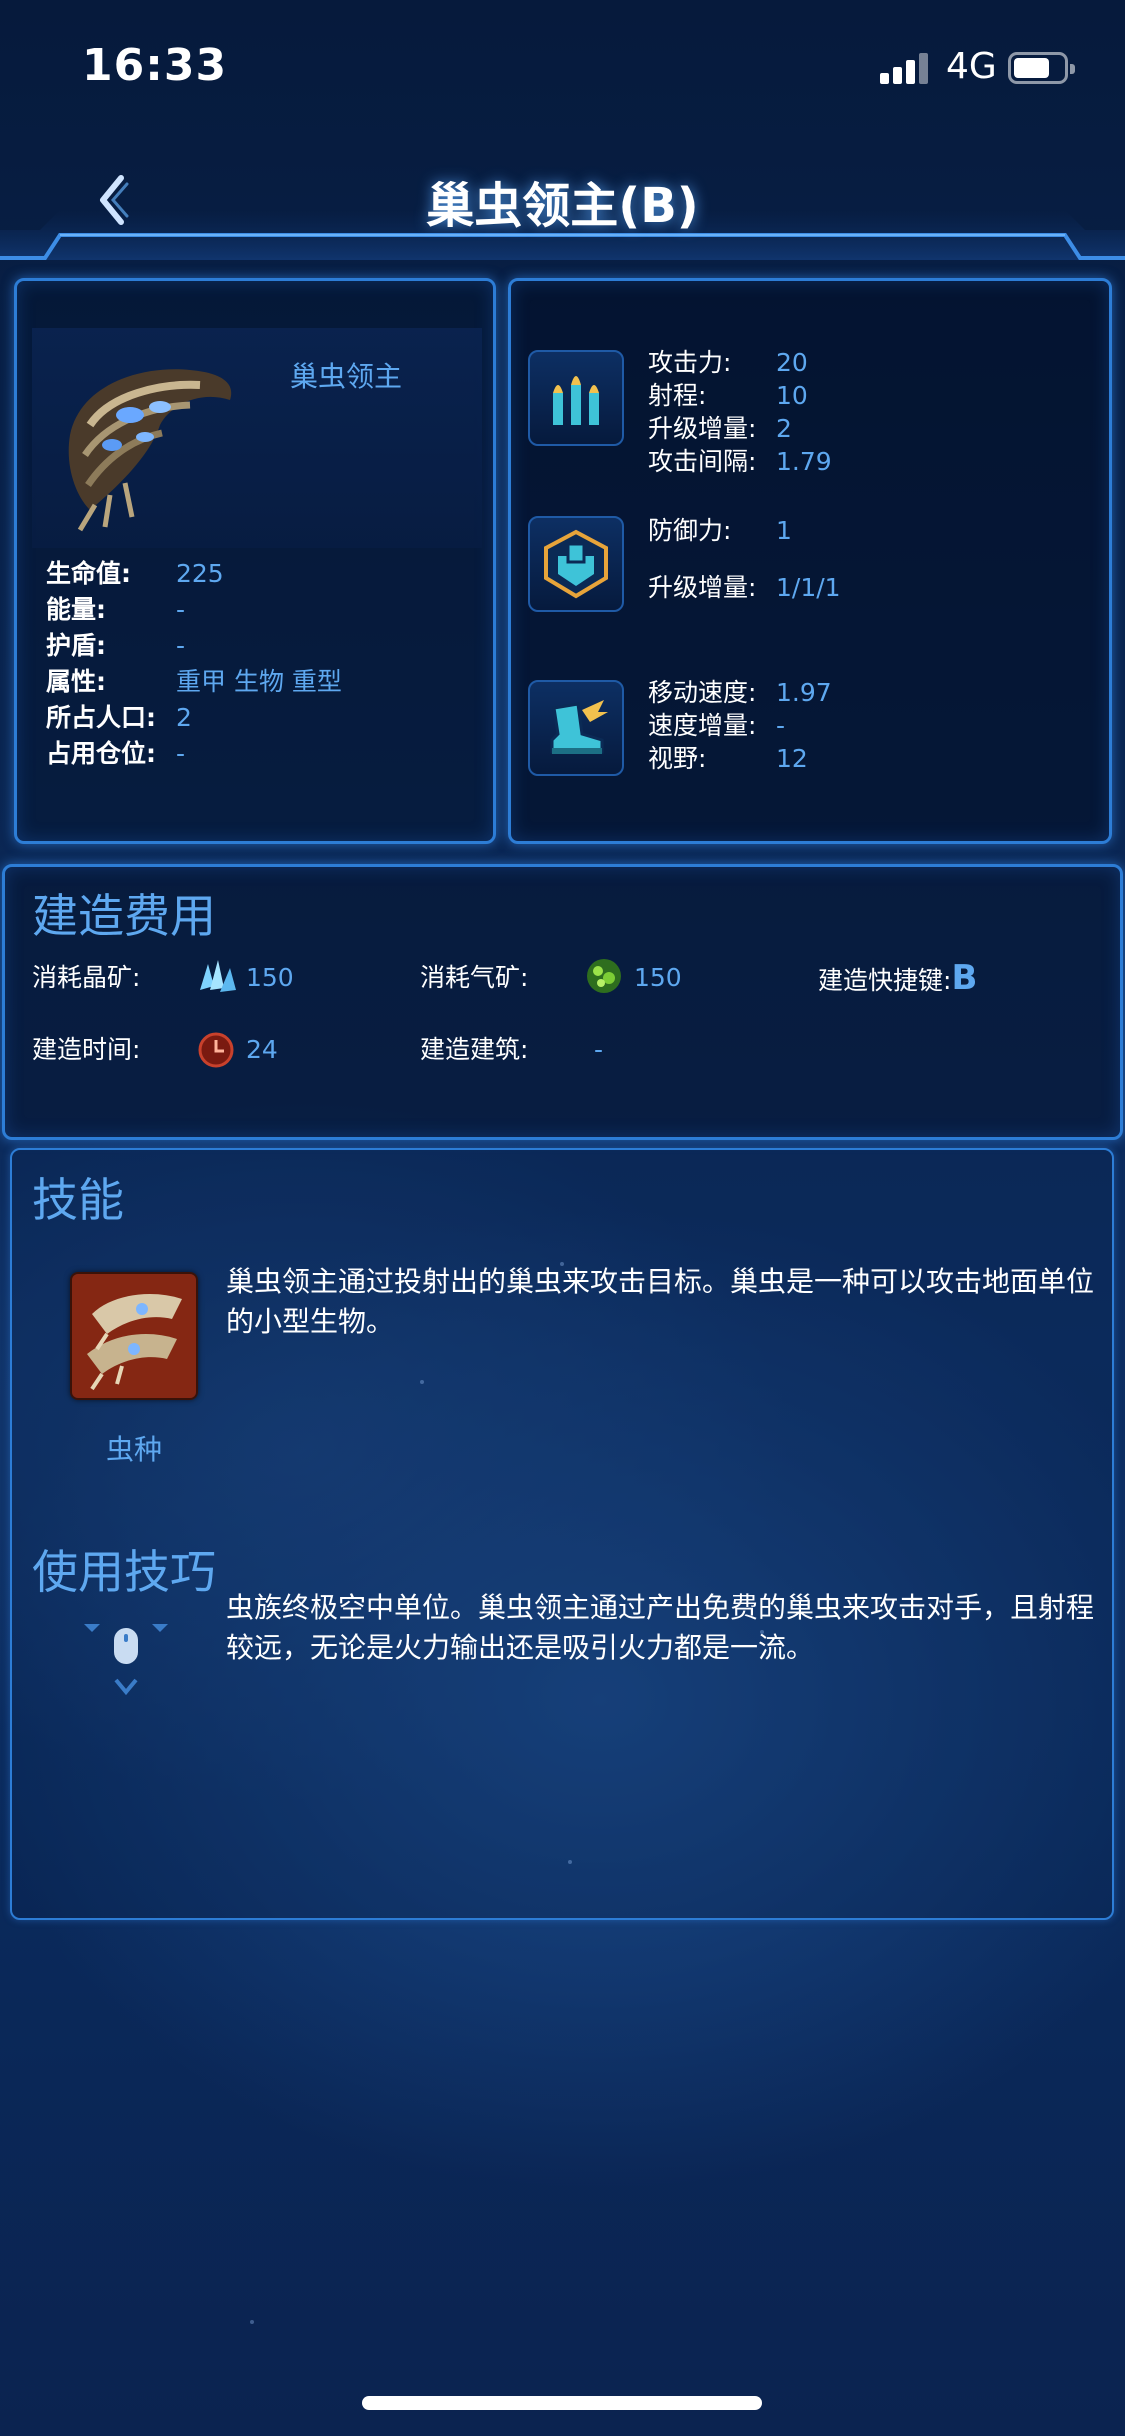 This screenshot has width=1125, height=2436. I want to click on signal-icon, so click(906, 68).